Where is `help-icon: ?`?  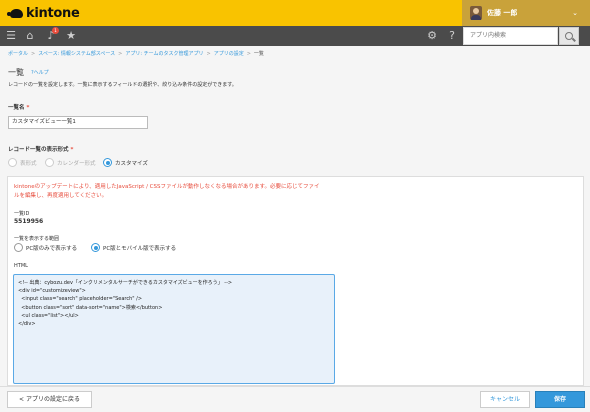 help-icon: ? is located at coordinates (452, 36).